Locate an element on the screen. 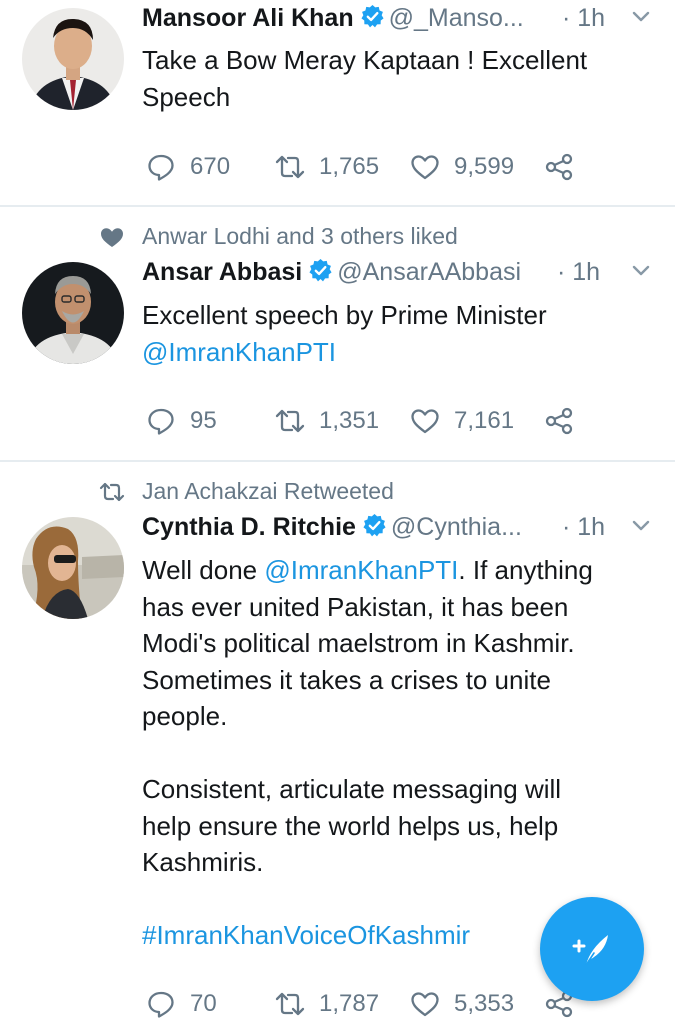 The height and width of the screenshot is (1024, 675). reply-count: 70 is located at coordinates (203, 1003).